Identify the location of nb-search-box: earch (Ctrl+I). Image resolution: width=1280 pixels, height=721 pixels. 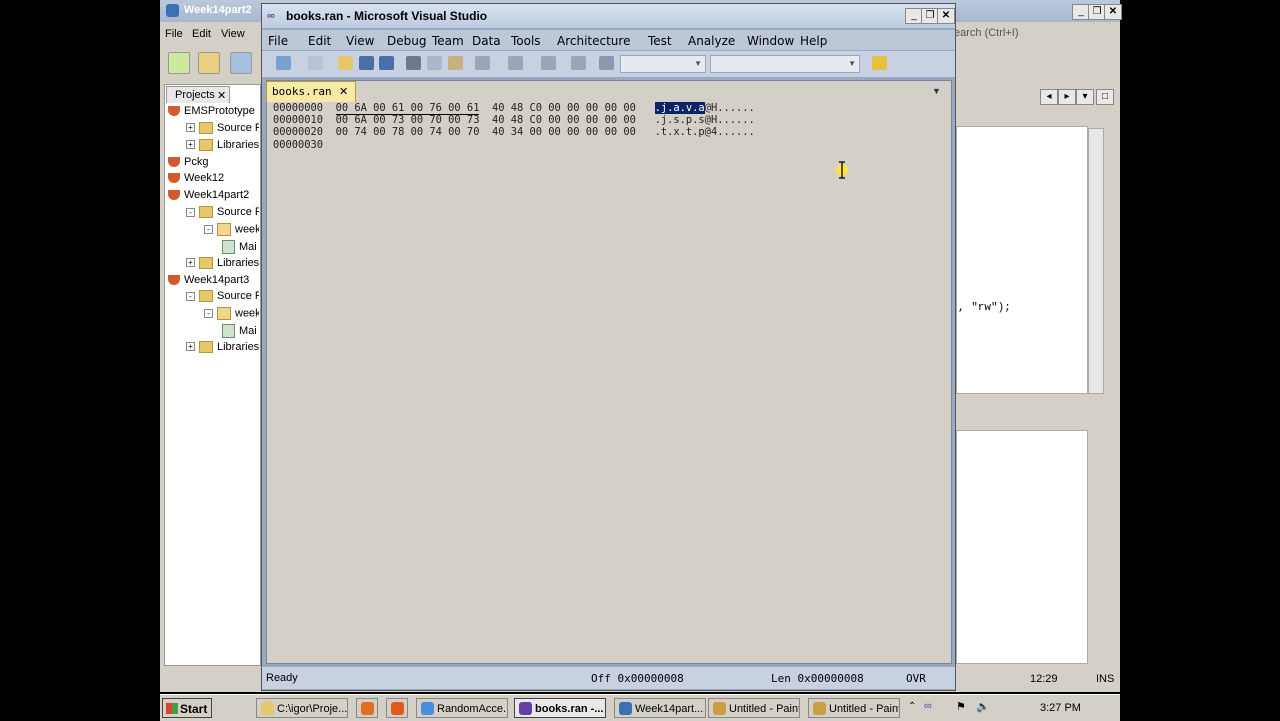
(1019, 33).